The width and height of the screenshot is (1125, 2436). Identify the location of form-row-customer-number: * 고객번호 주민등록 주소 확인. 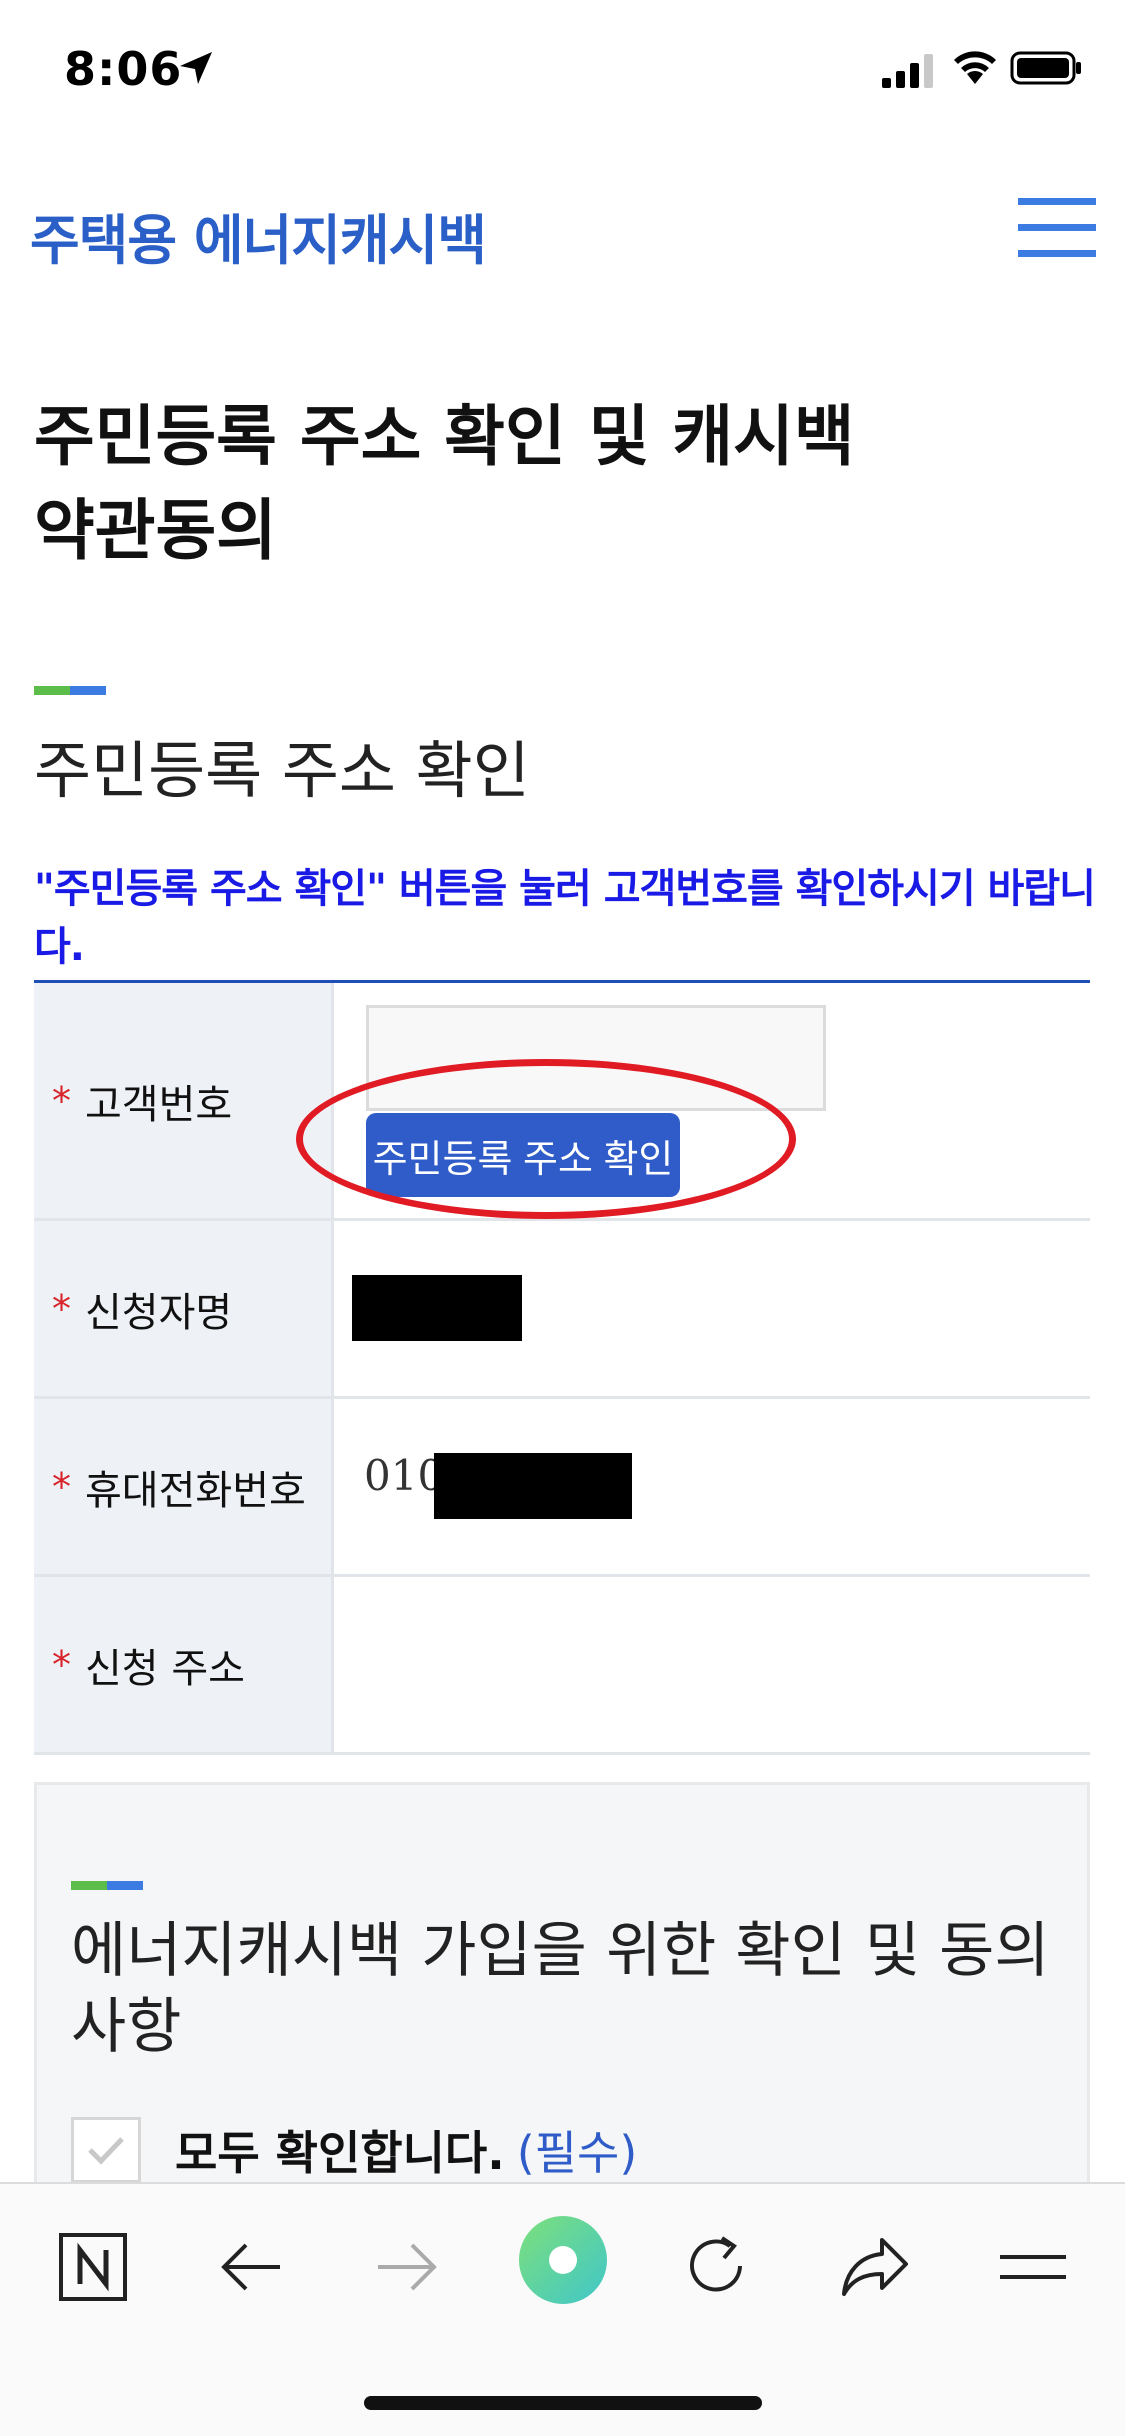
(562, 1102).